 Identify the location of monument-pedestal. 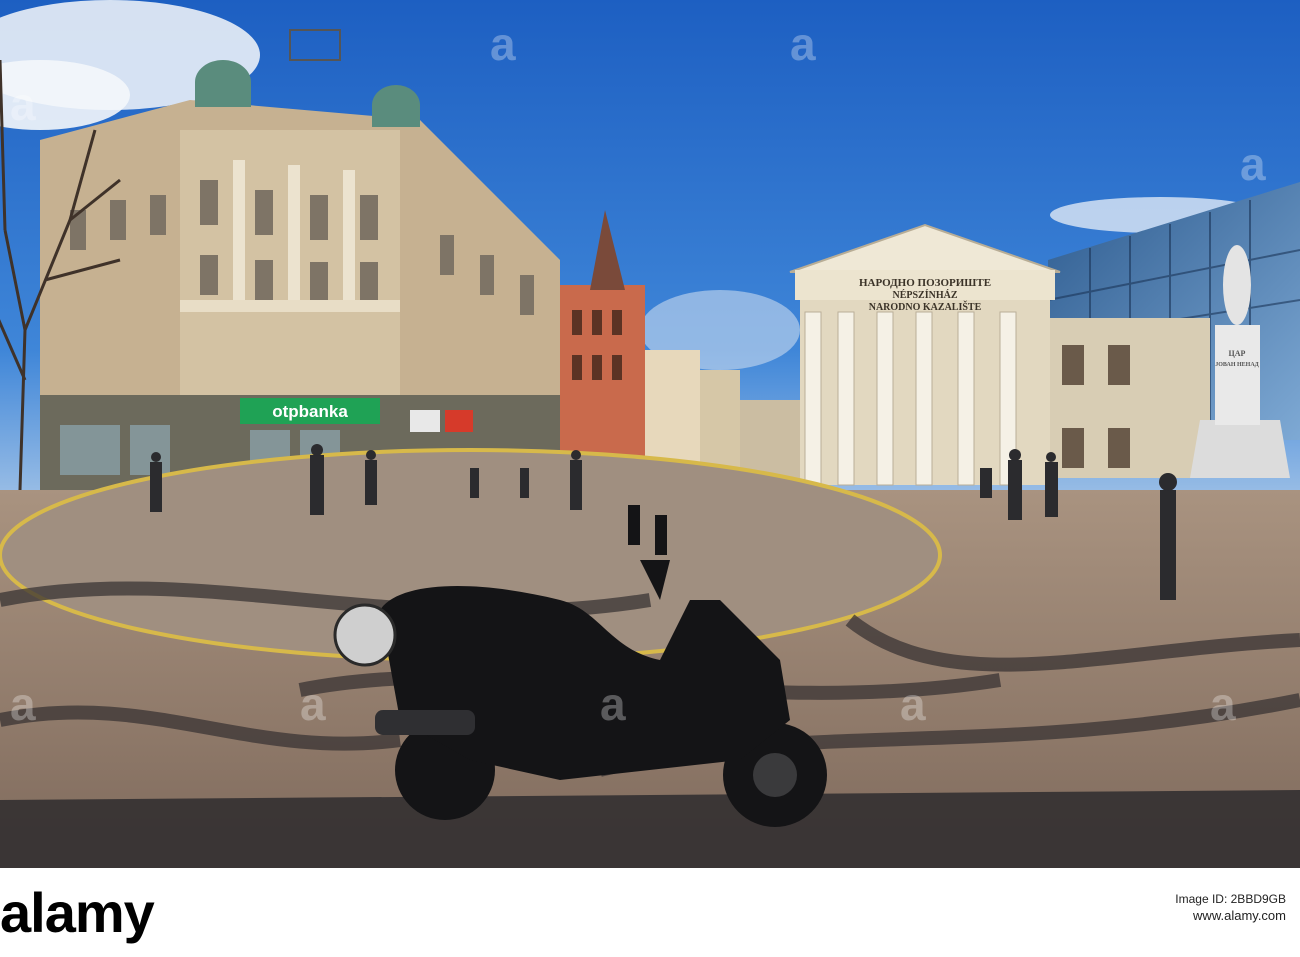
(1237, 375).